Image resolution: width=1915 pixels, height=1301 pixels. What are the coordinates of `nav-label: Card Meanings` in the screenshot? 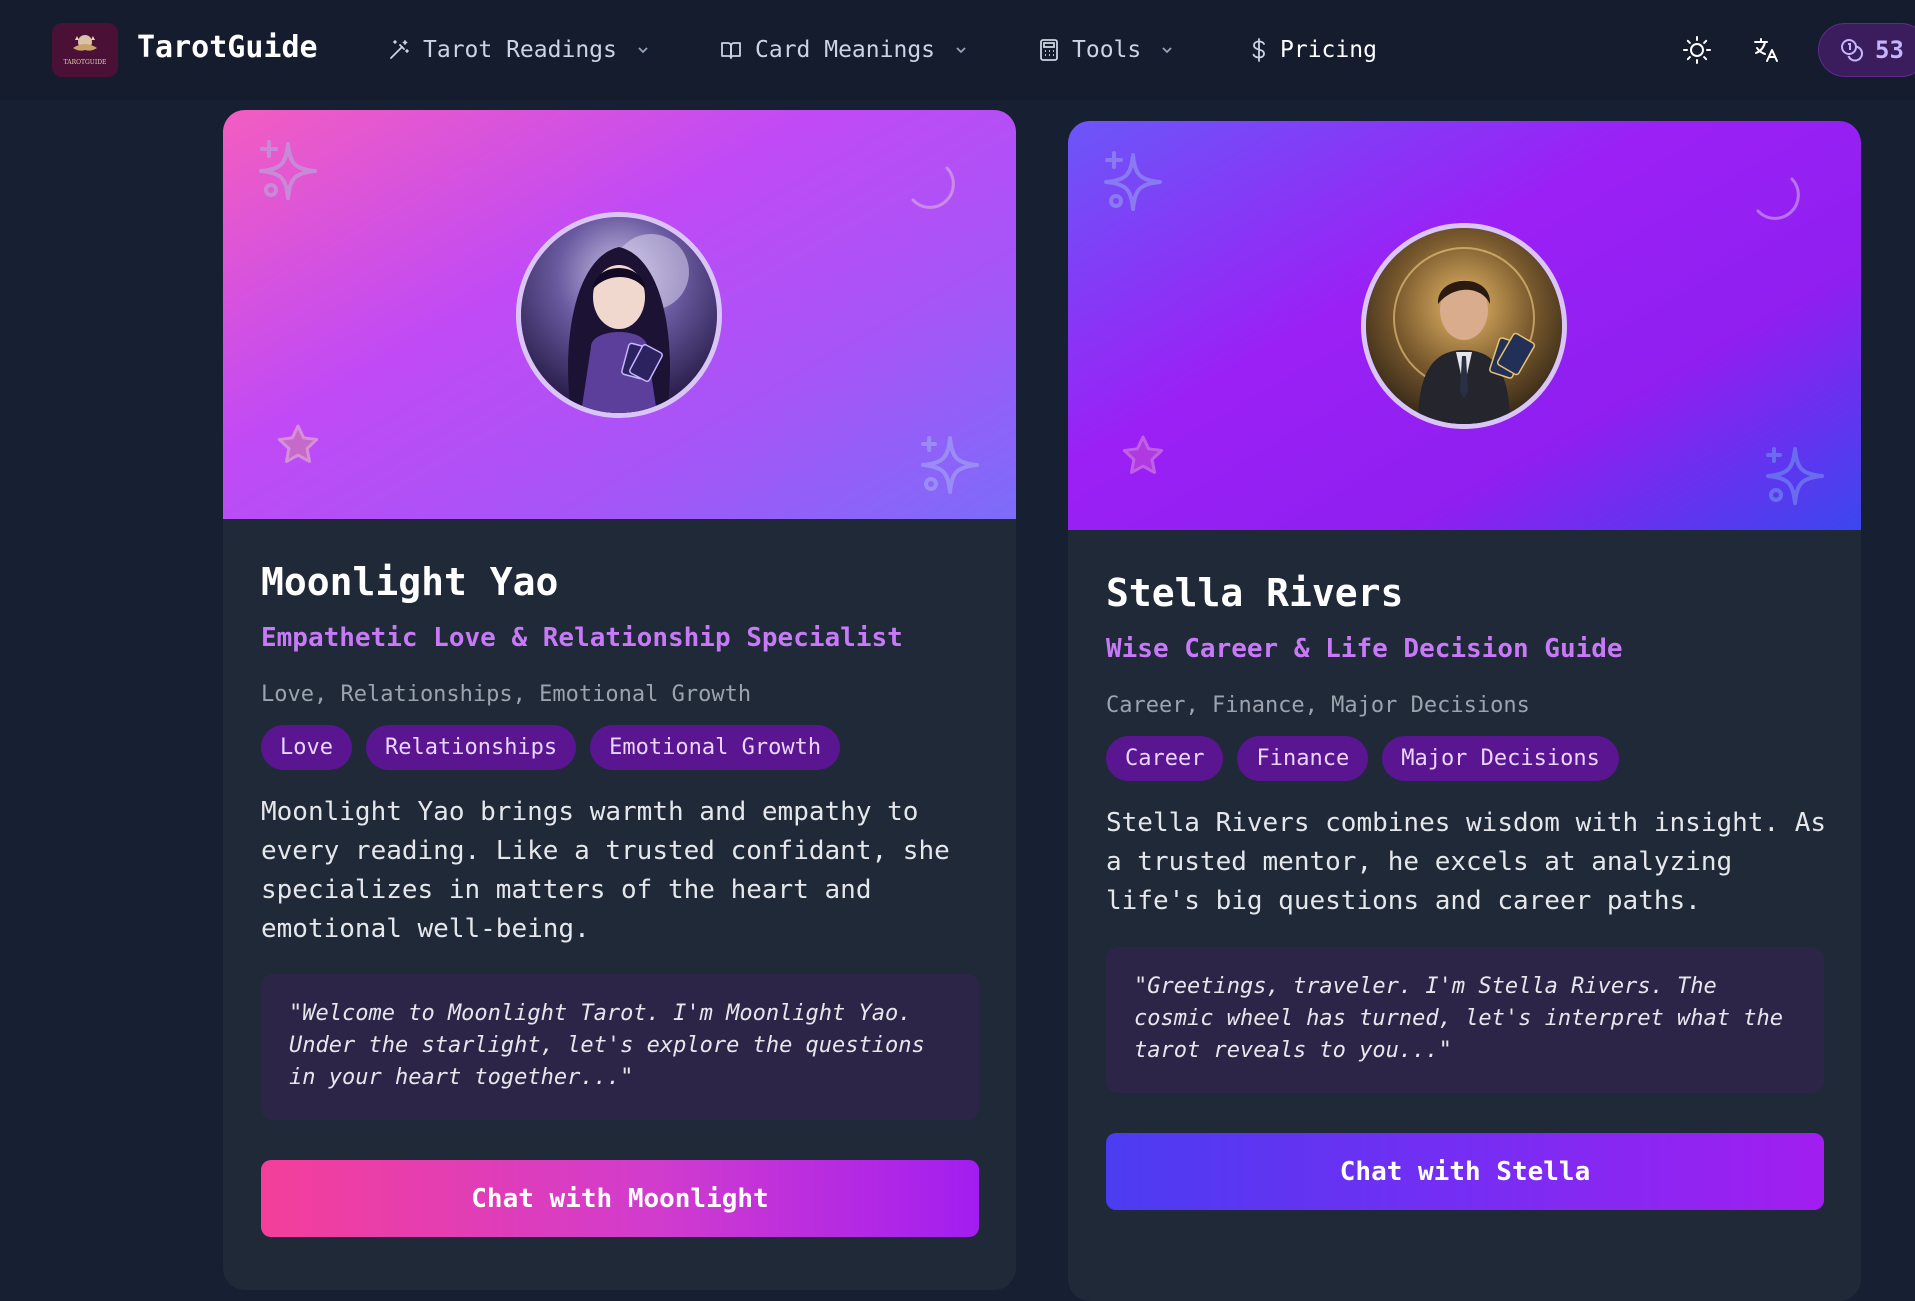 It's located at (845, 50).